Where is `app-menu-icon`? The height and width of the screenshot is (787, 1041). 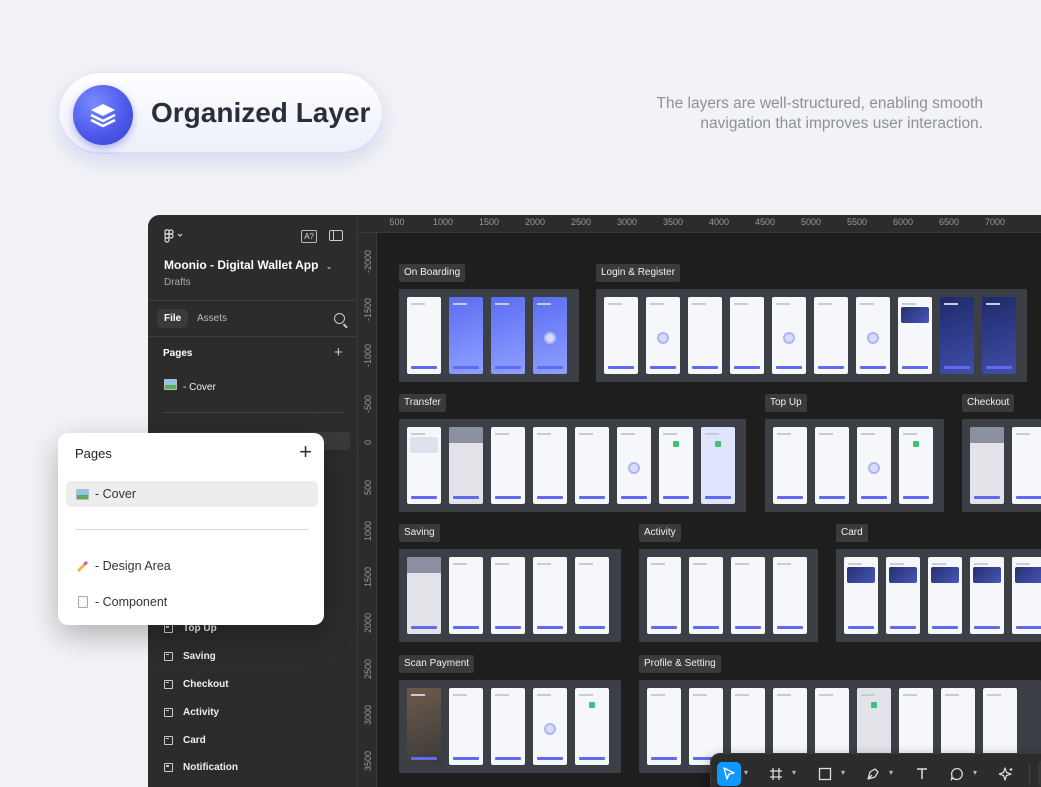 app-menu-icon is located at coordinates (174, 237).